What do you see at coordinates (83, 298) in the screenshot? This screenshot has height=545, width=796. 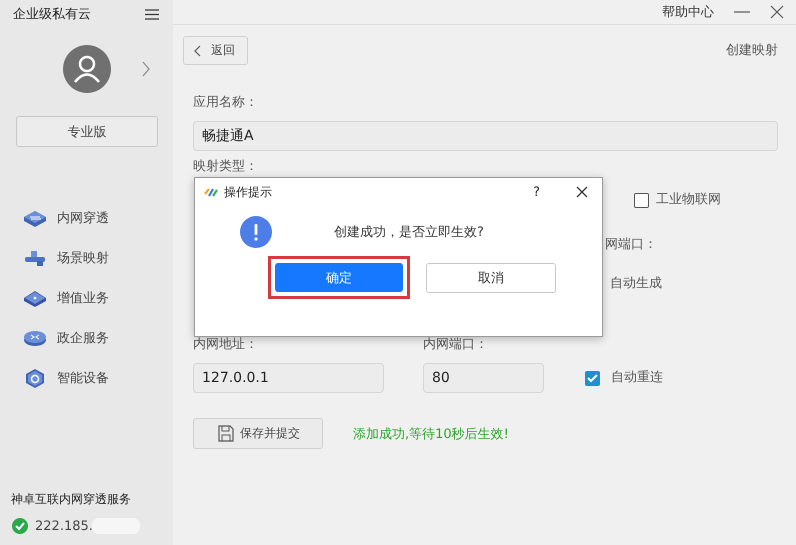 I see `nav-item: 增值业务` at bounding box center [83, 298].